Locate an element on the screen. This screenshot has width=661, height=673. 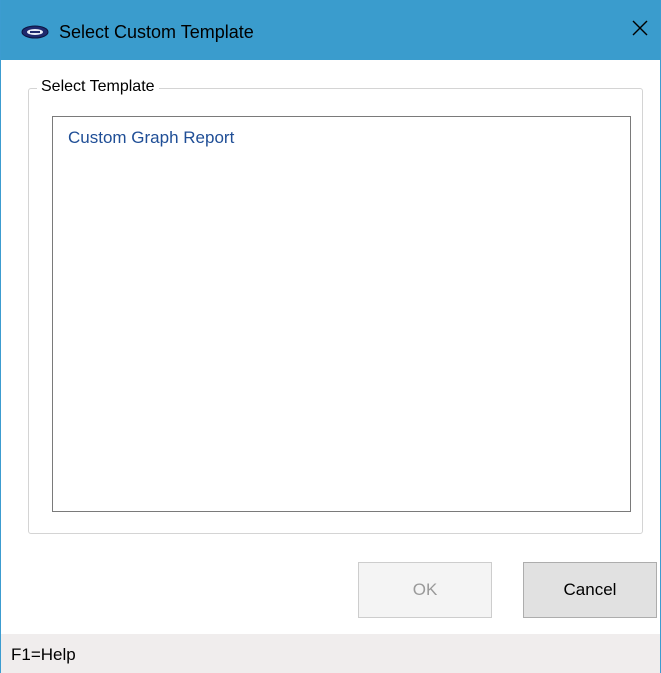
close-button is located at coordinates (640, 30).